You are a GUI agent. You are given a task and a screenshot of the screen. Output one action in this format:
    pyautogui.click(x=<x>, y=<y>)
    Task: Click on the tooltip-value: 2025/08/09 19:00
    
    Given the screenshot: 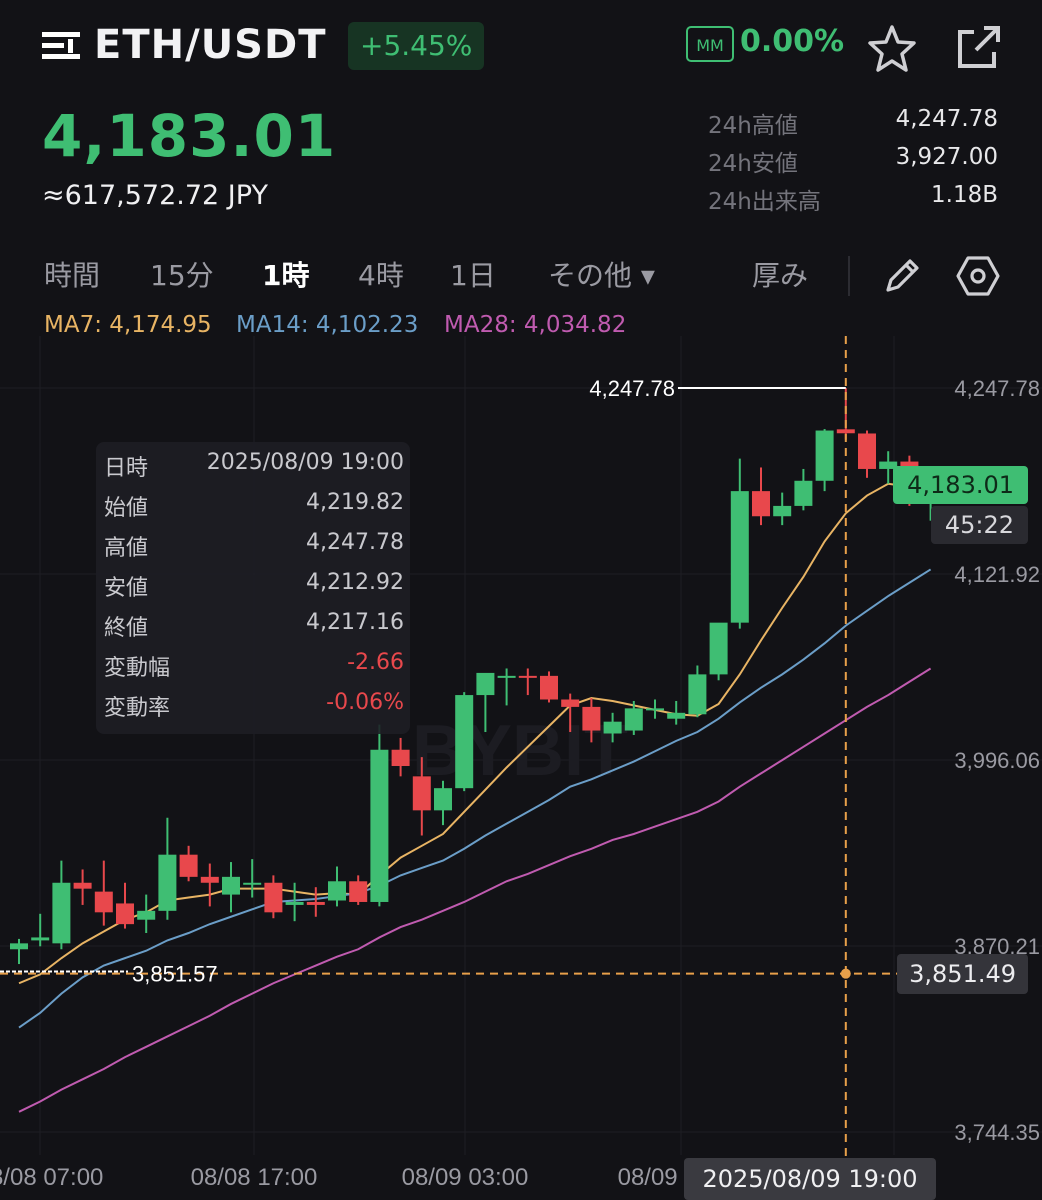 What is the action you would take?
    pyautogui.click(x=305, y=462)
    